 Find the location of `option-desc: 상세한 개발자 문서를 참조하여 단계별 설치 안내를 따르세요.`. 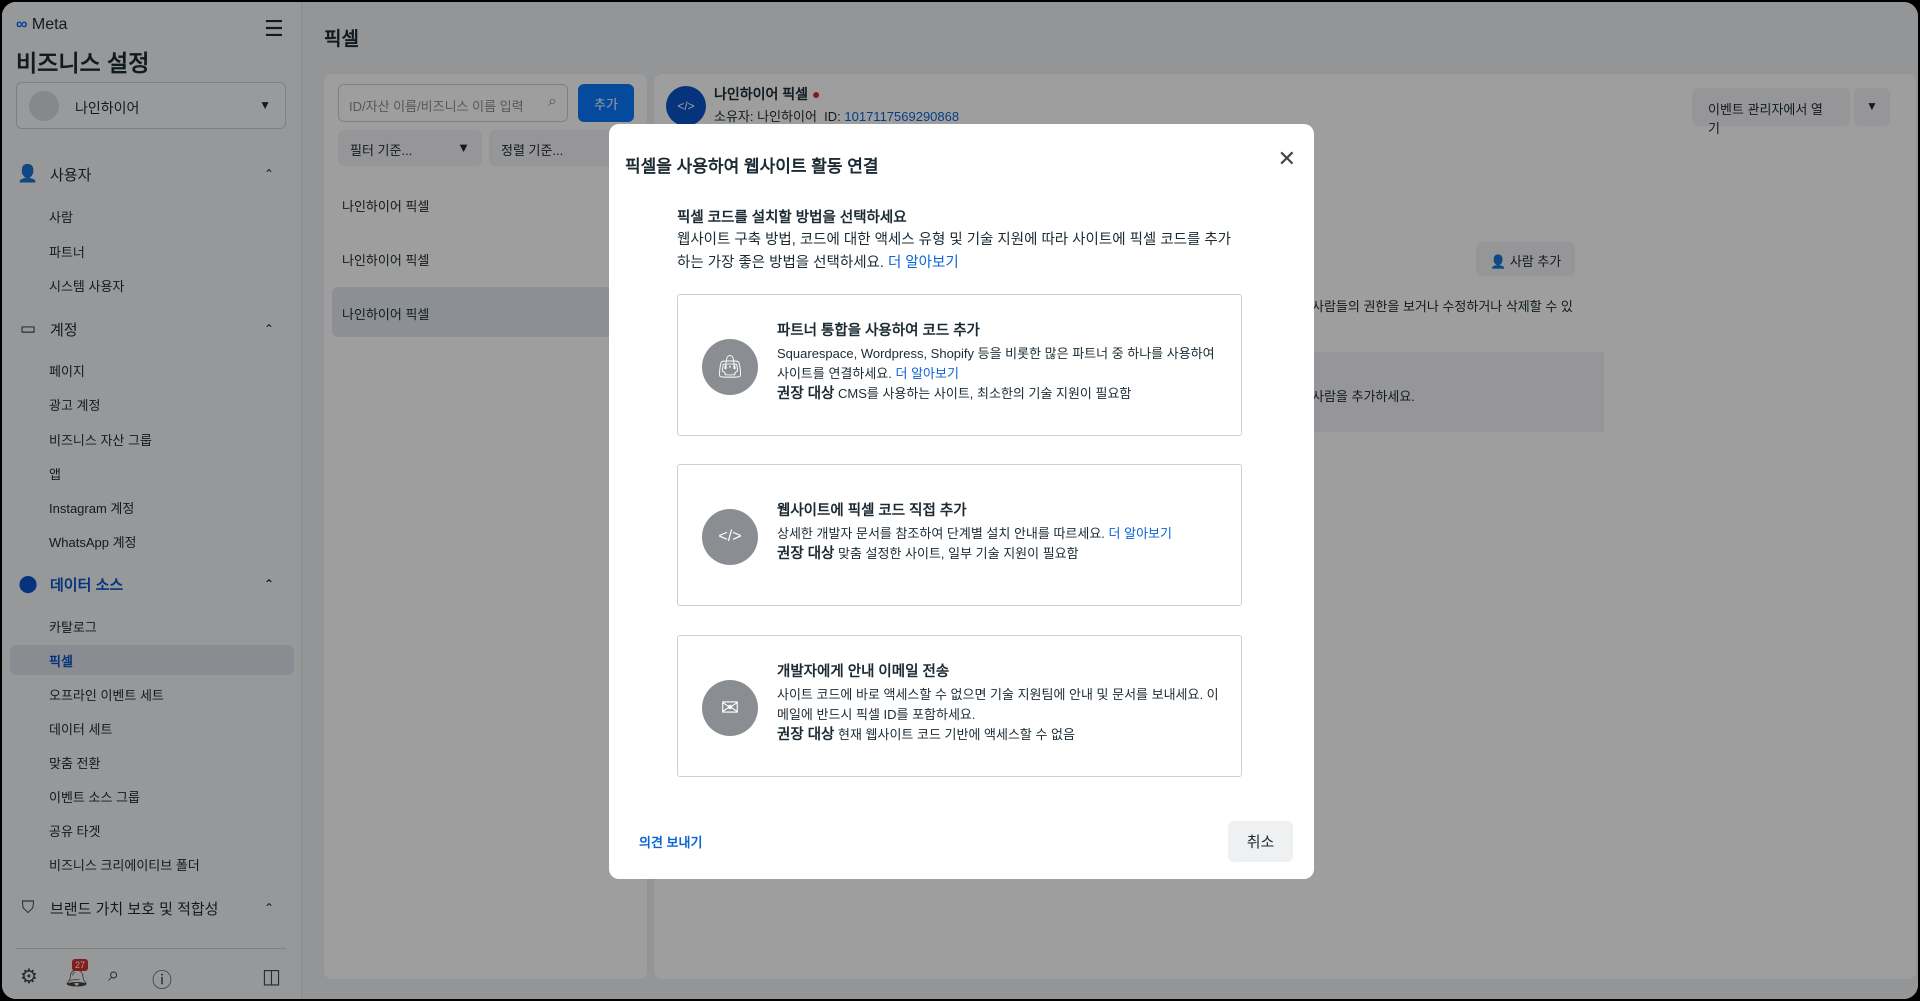

option-desc: 상세한 개발자 문서를 참조하여 단계별 설치 안내를 따르세요. is located at coordinates (941, 533).